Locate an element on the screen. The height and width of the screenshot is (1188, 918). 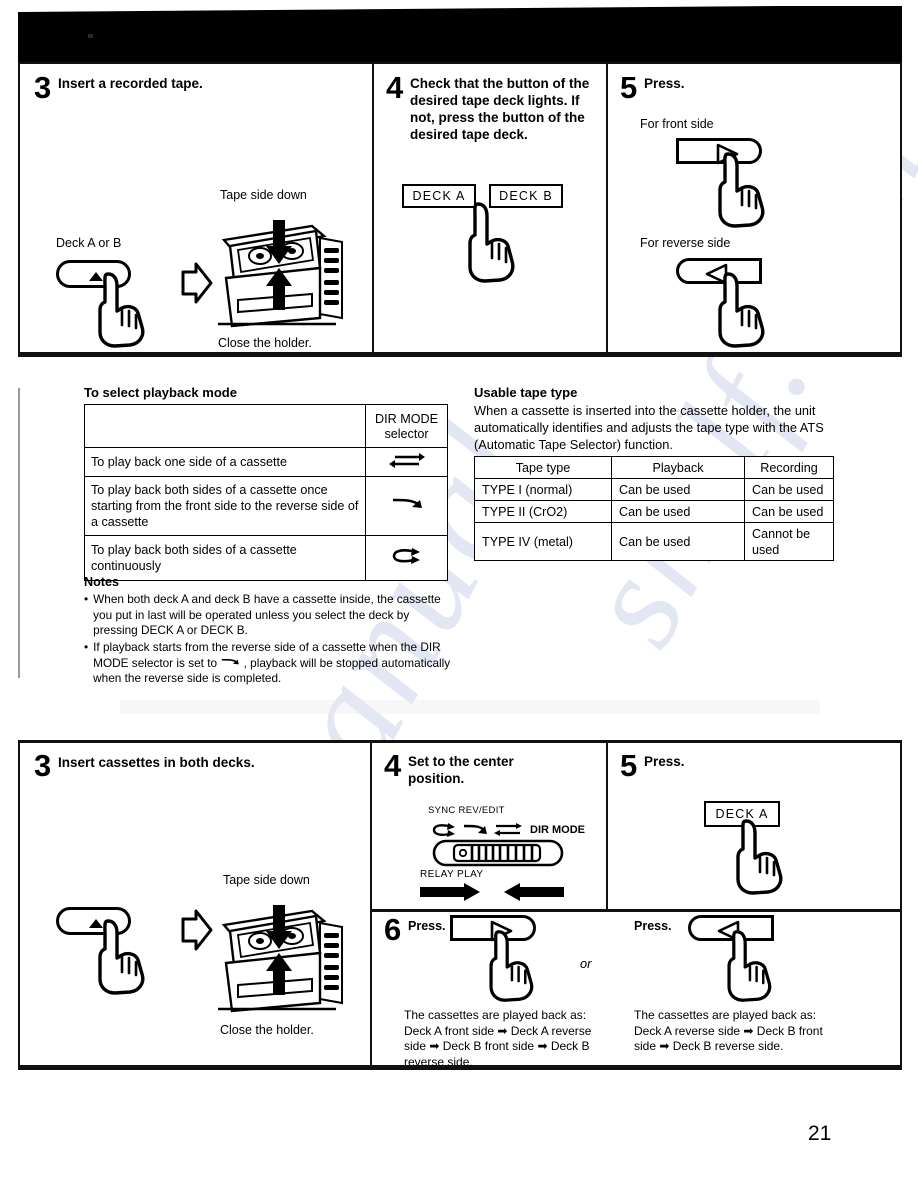
one-side-icon is located at coordinates (406, 460).